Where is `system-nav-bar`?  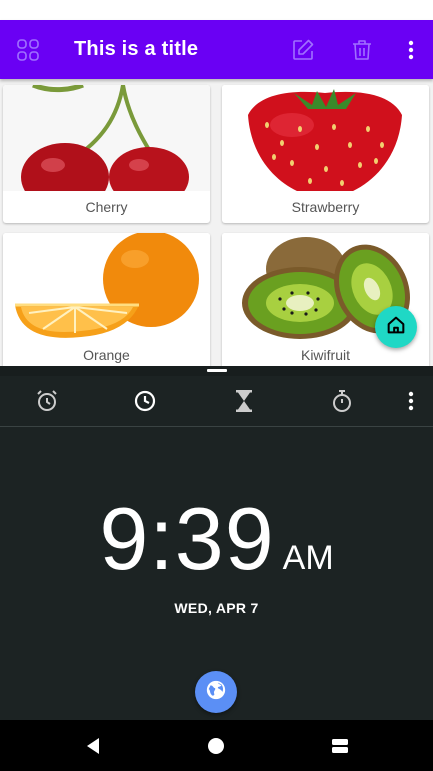 system-nav-bar is located at coordinates (216, 745).